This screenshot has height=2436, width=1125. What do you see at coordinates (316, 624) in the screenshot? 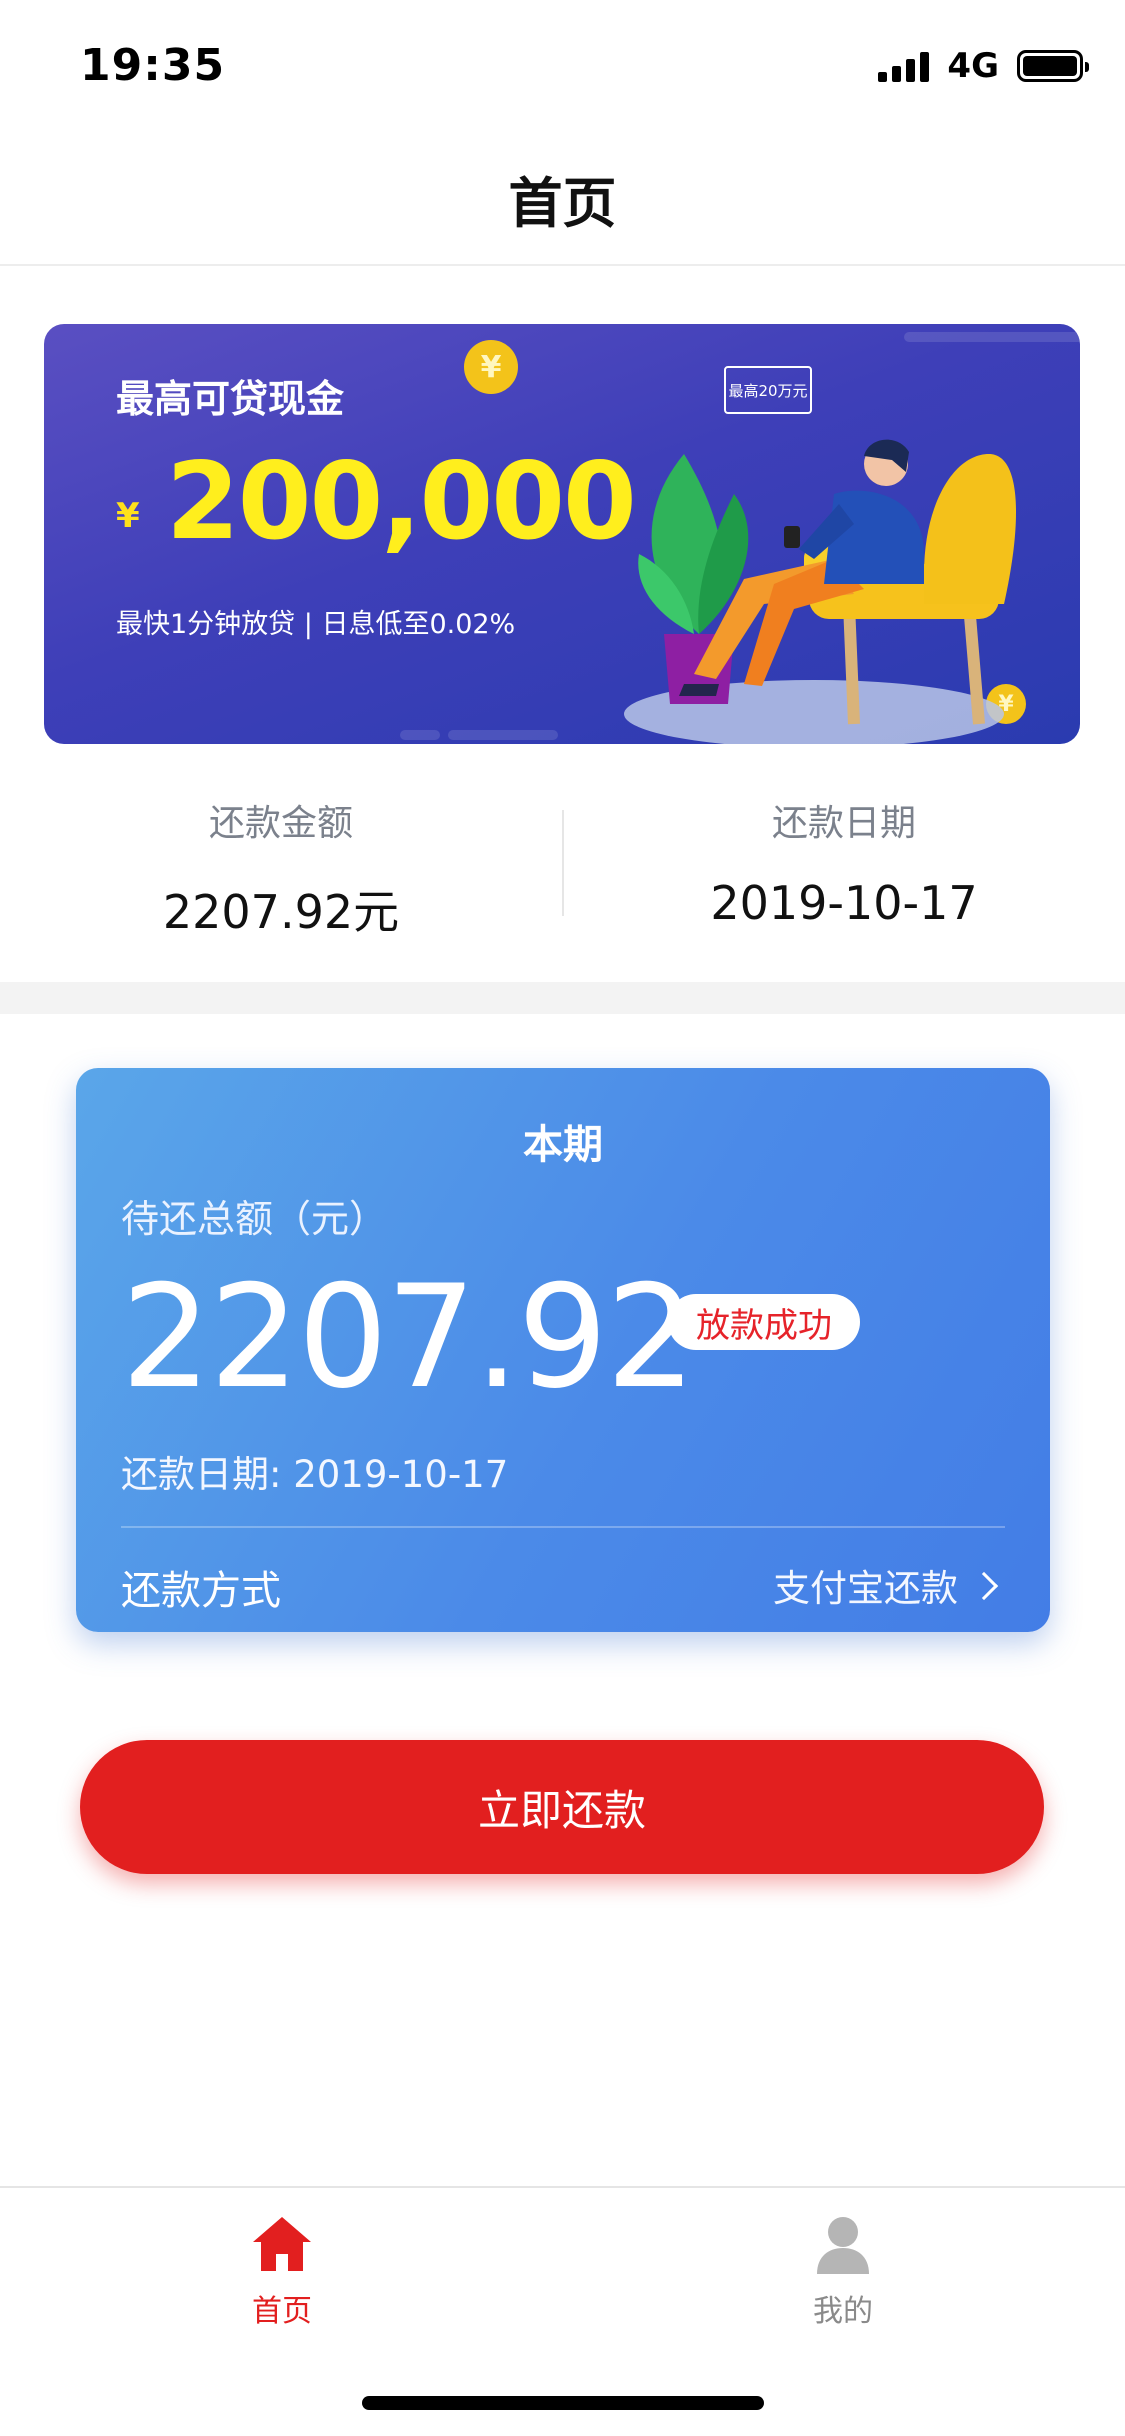
I see `banner-subtitle: 最快1分钟放贷 | 日息低至0.02%` at bounding box center [316, 624].